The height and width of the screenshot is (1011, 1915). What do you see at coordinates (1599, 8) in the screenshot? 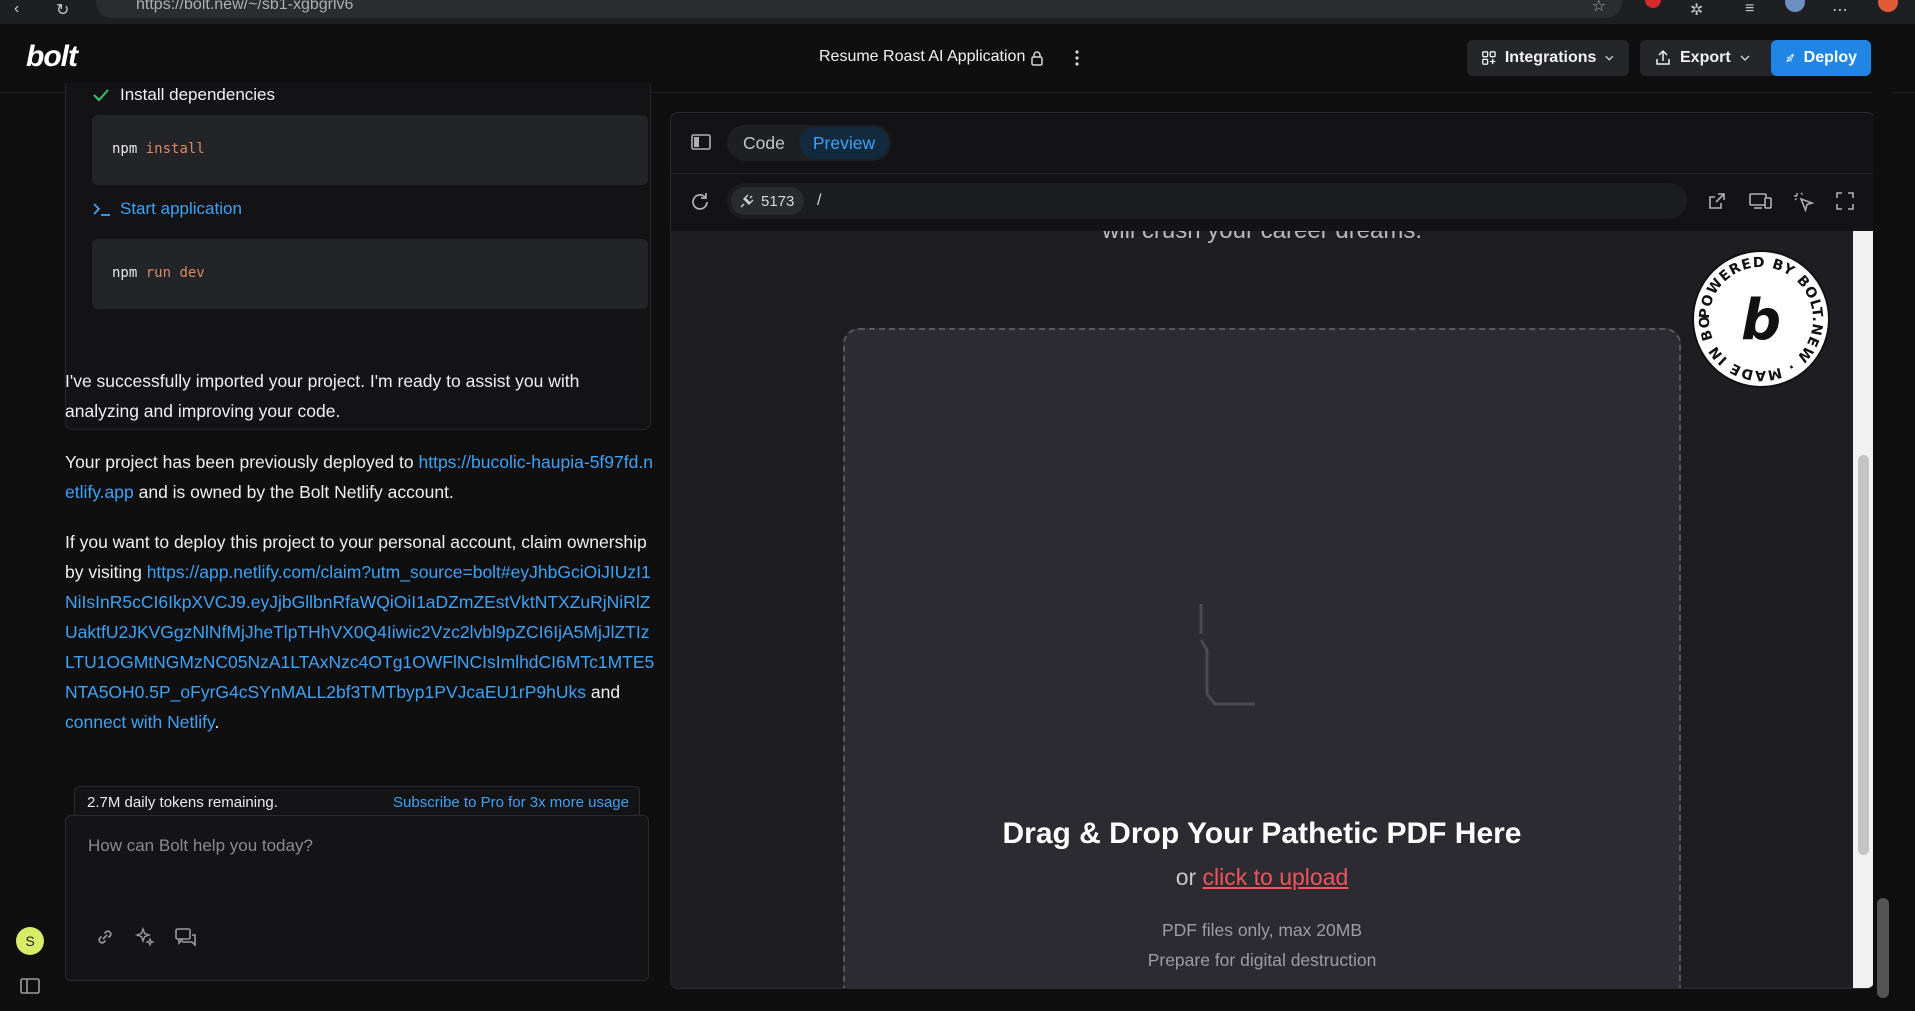
I see `star-icon: ☆` at bounding box center [1599, 8].